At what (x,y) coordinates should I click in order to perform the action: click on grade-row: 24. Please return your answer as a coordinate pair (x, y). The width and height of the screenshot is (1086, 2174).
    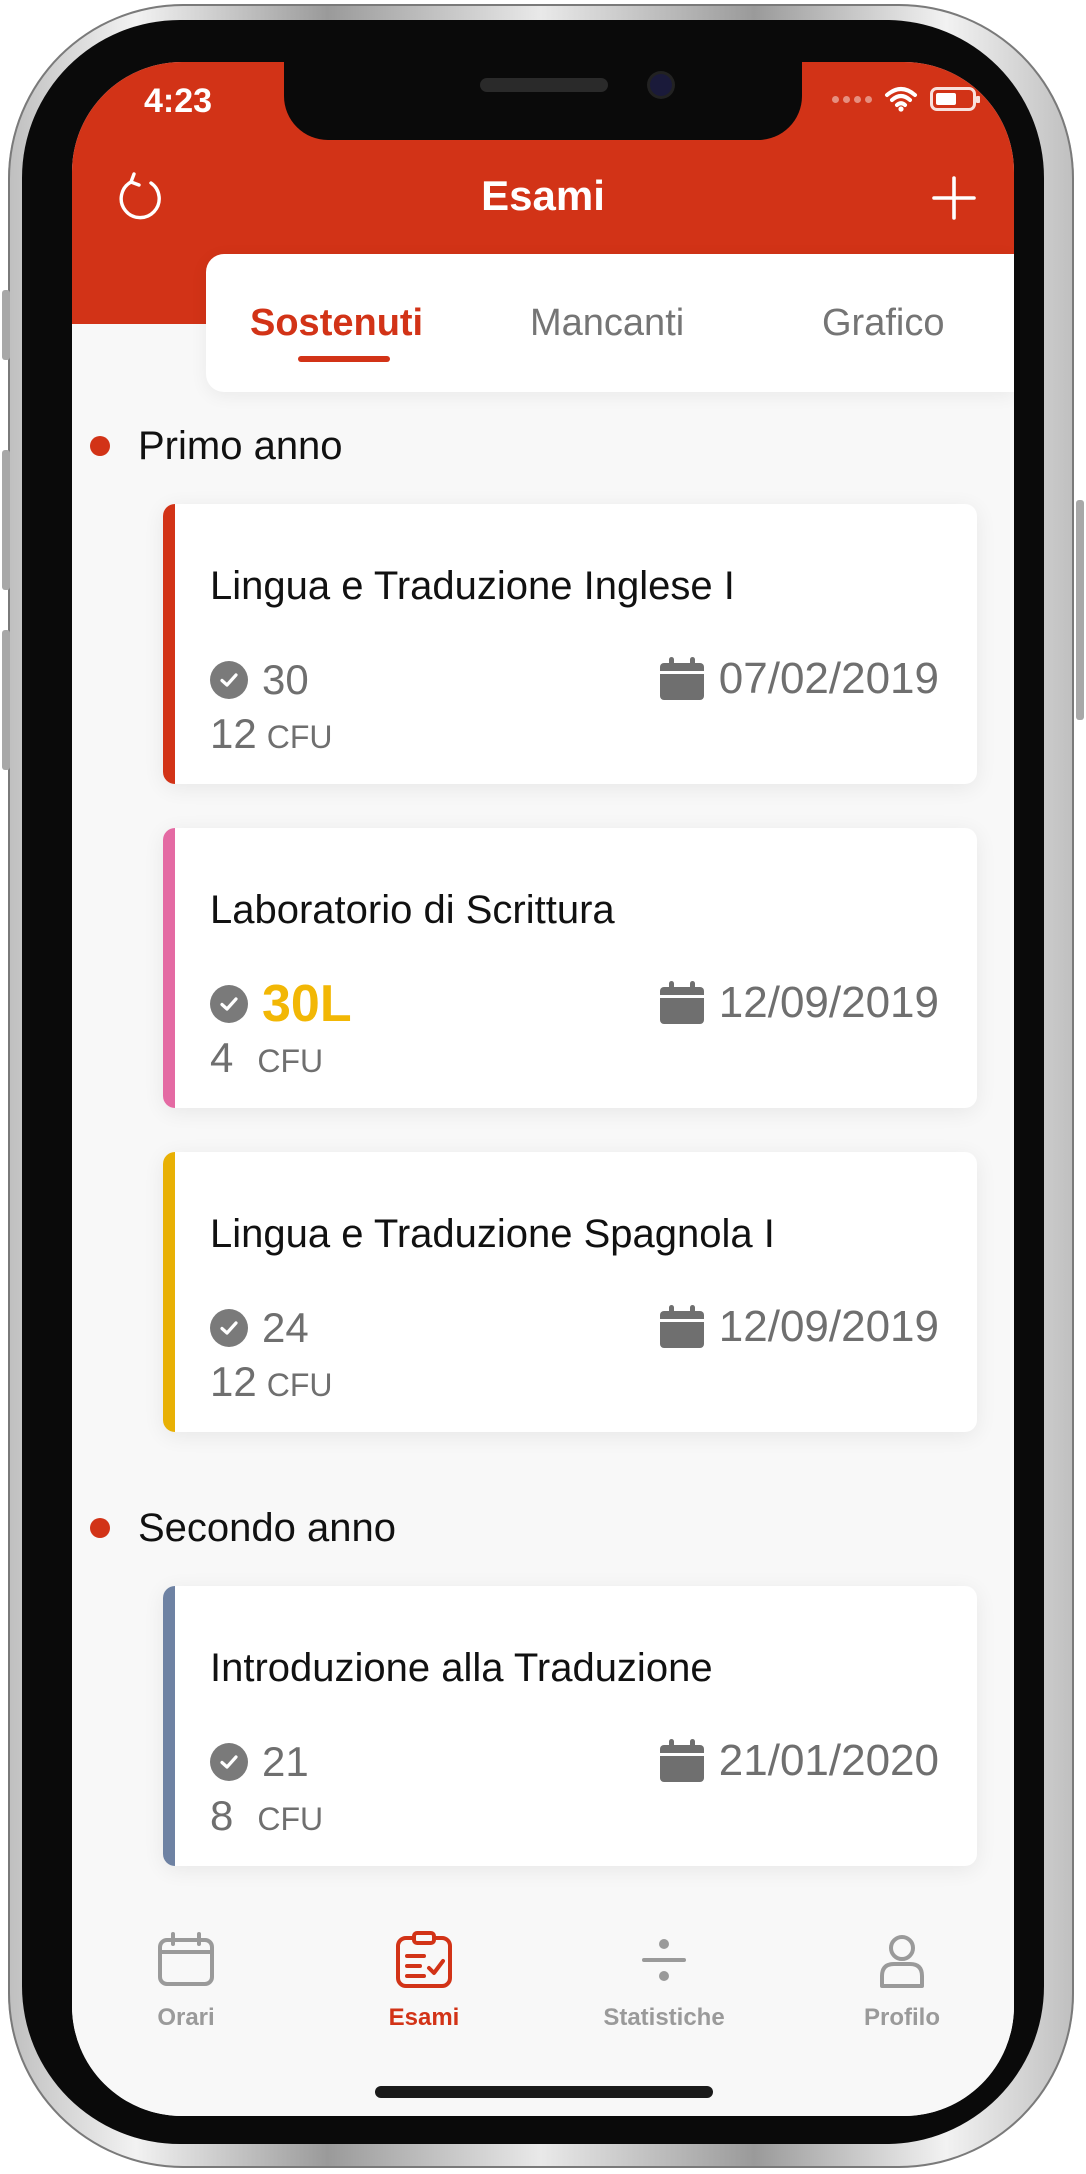
    Looking at the image, I should click on (259, 1328).